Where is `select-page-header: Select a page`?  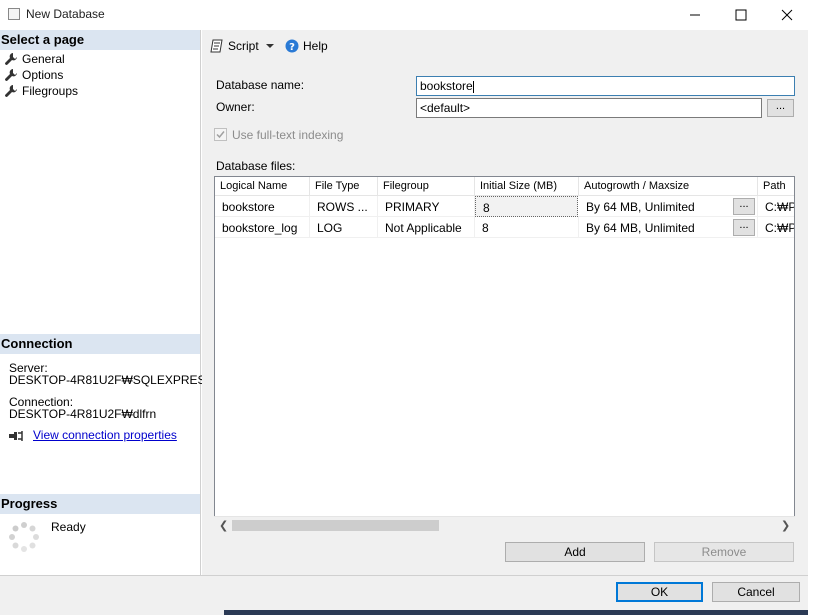
select-page-header: Select a page is located at coordinates (100, 40).